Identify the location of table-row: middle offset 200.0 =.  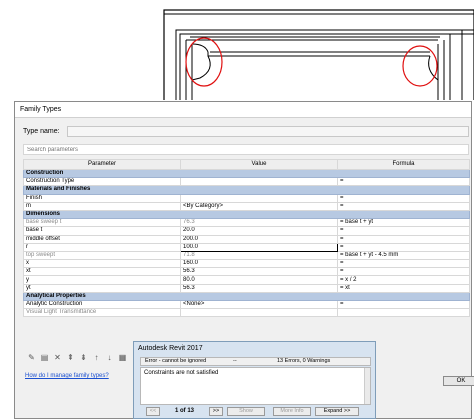
(246, 239).